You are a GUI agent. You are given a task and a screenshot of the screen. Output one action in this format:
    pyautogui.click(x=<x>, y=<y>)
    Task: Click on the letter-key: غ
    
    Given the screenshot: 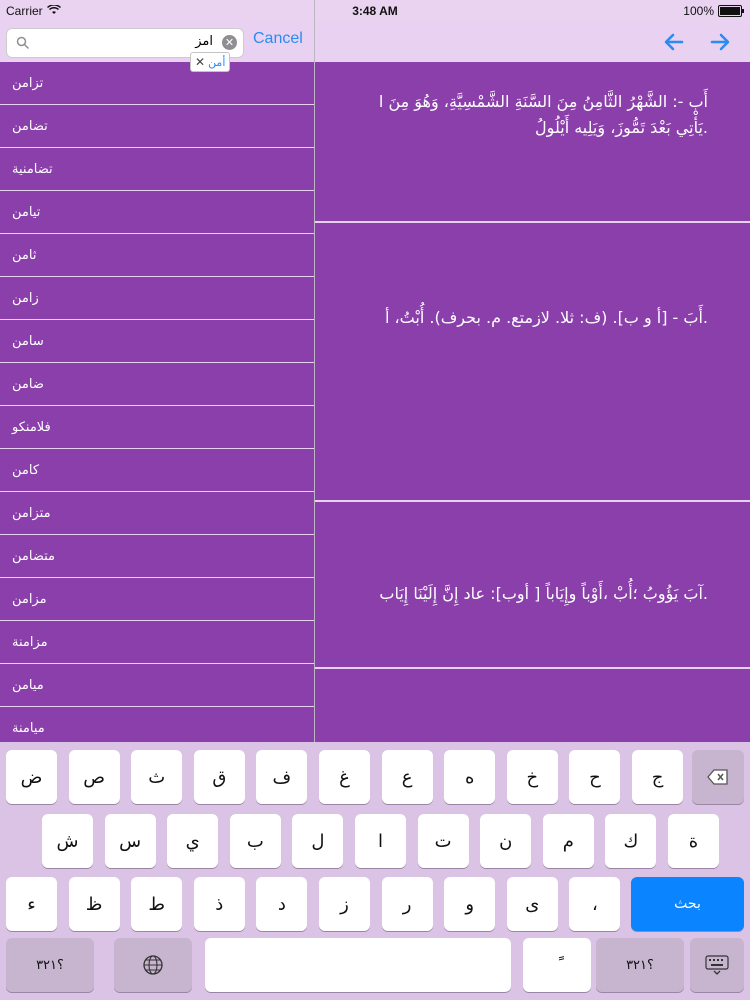 What is the action you would take?
    pyautogui.click(x=344, y=777)
    